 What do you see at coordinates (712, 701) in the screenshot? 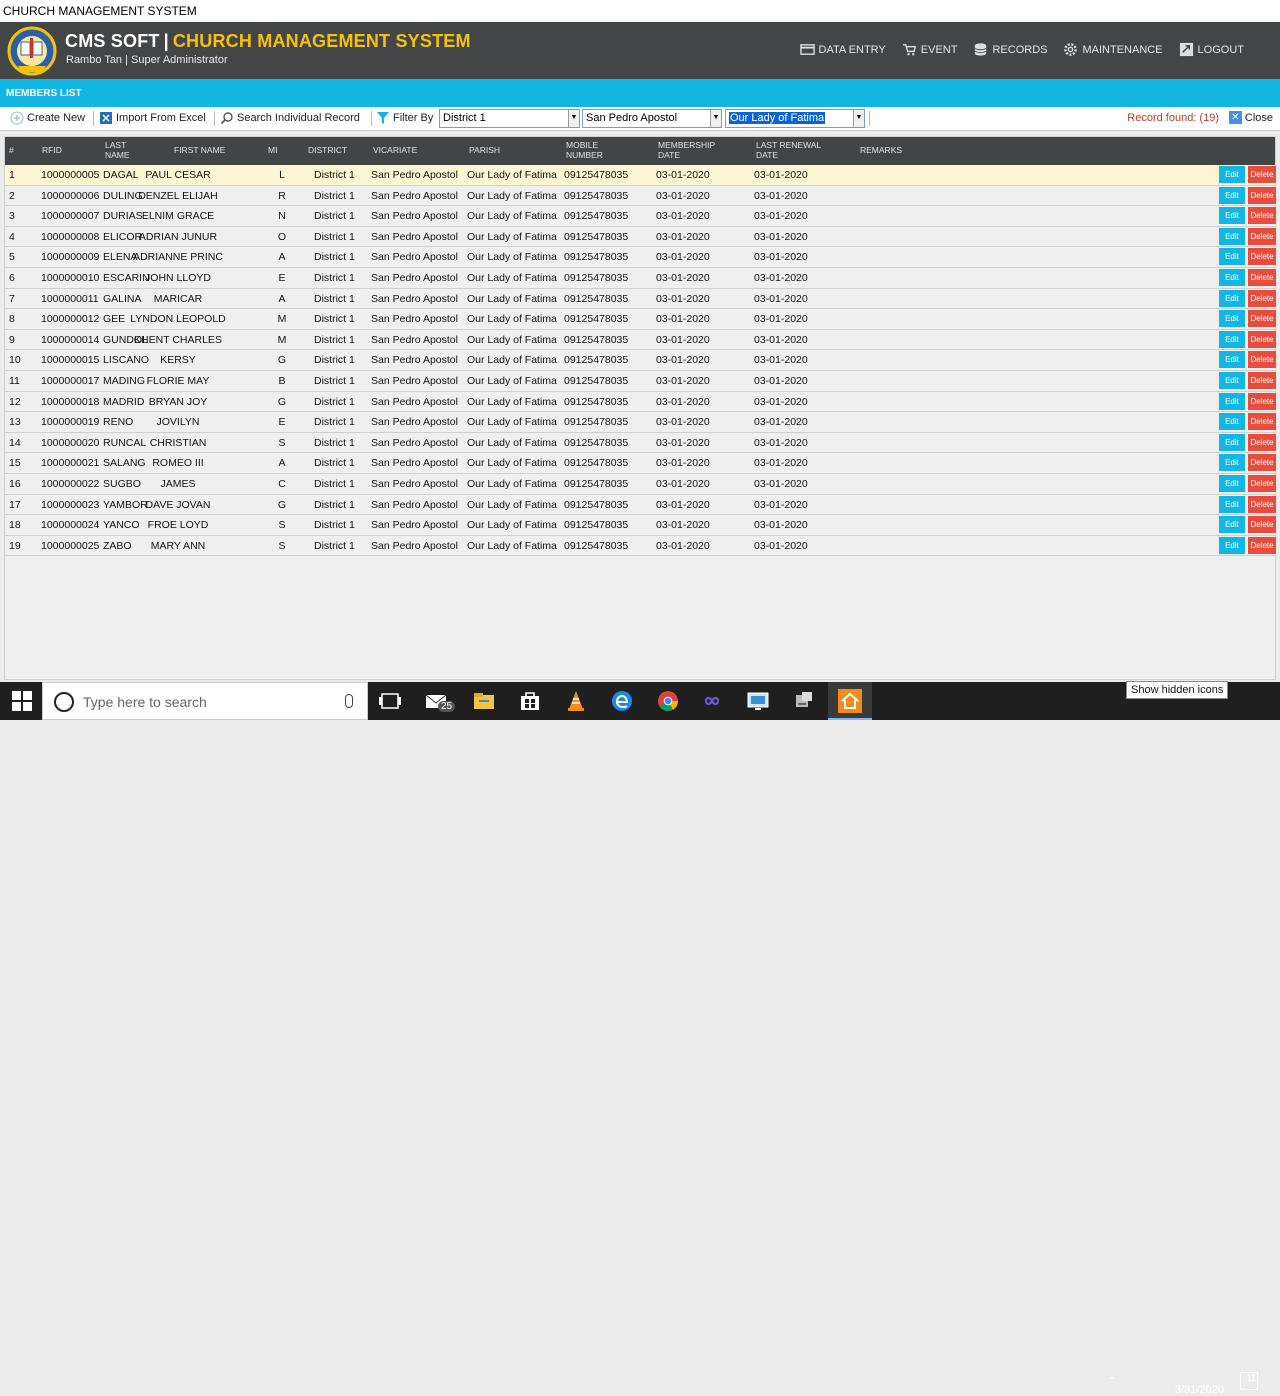
I see `infinity-app-icon` at bounding box center [712, 701].